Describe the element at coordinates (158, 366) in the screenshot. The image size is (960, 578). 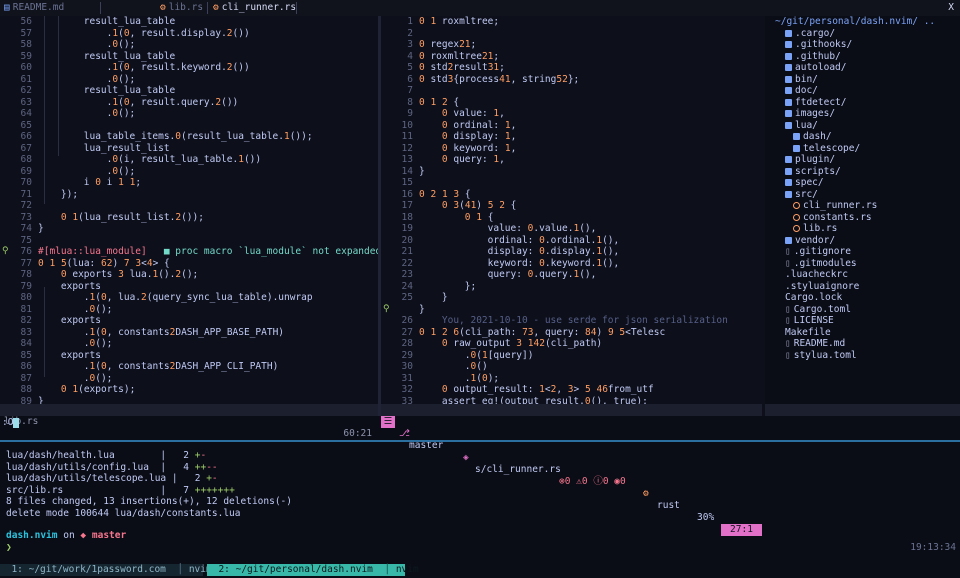
I see `code-line: .1(0, constants2DASH_APP_CLI_PATH)` at that location.